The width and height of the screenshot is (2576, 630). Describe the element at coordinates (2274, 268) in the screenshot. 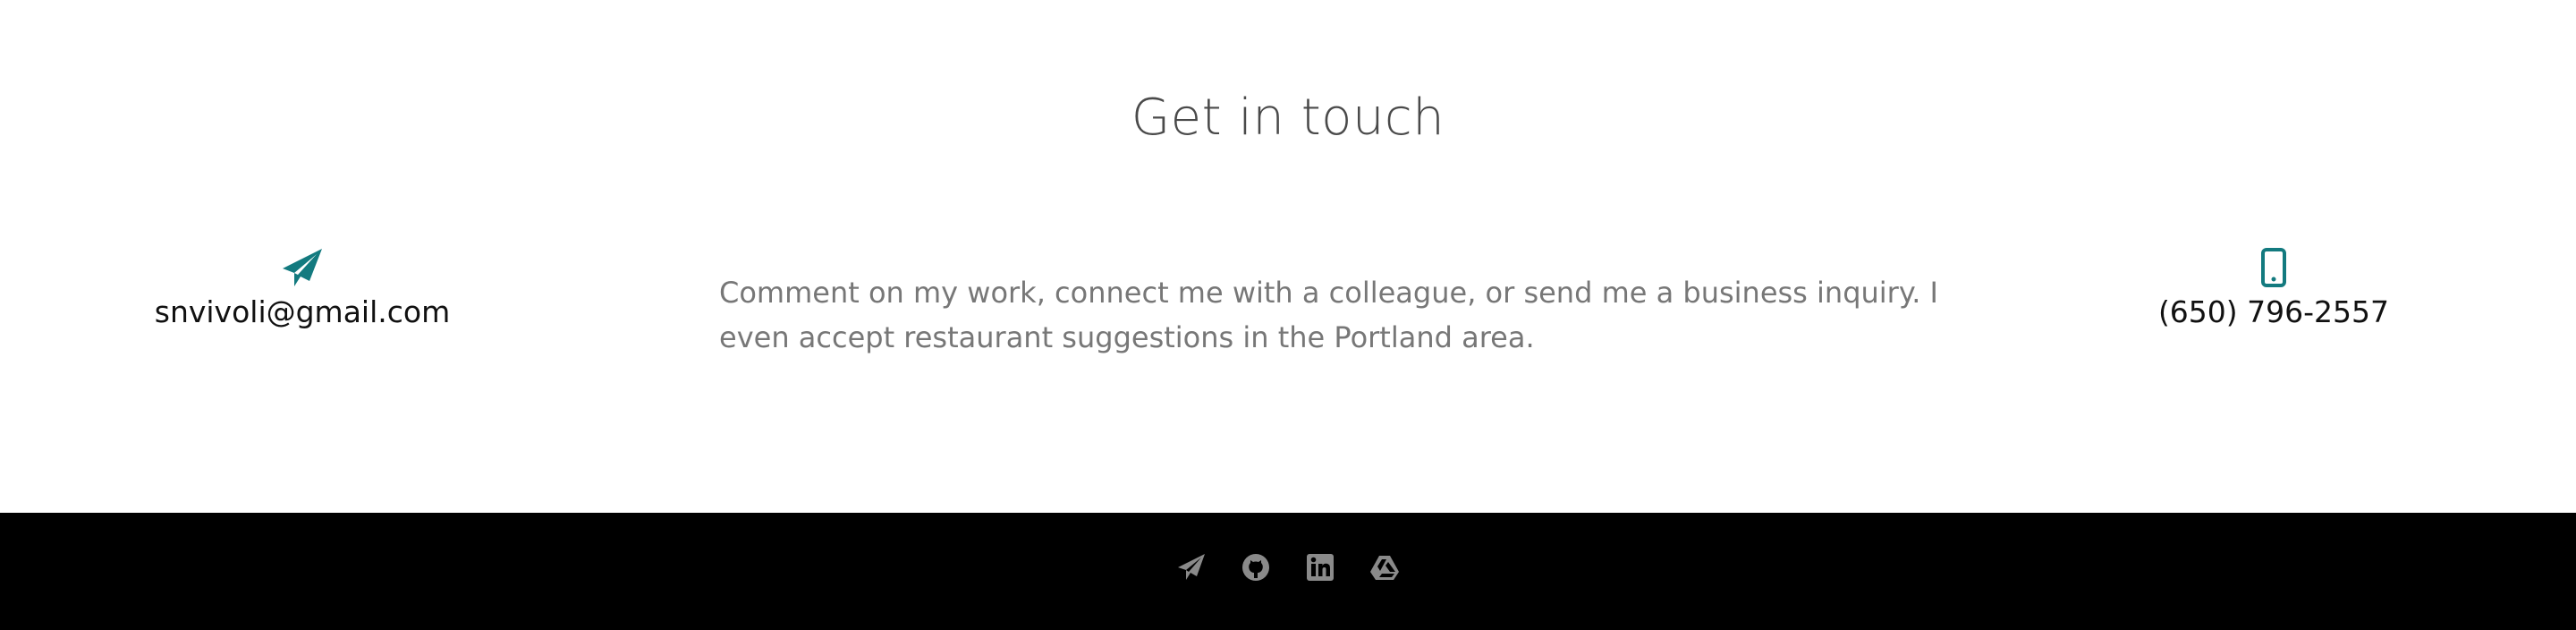

I see `mobile-phone-icon` at that location.